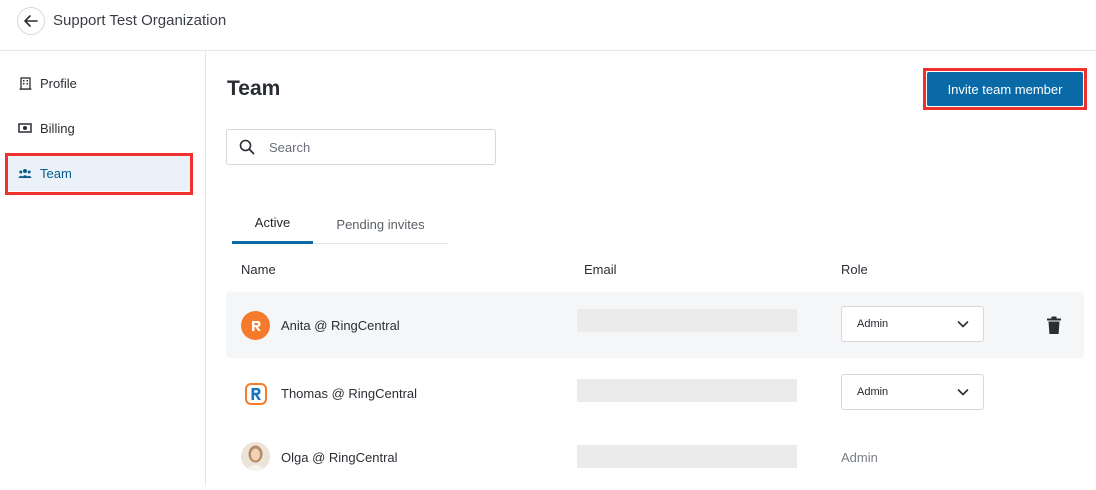 Image resolution: width=1096 pixels, height=490 pixels. I want to click on arrow-left-icon, so click(31, 21).